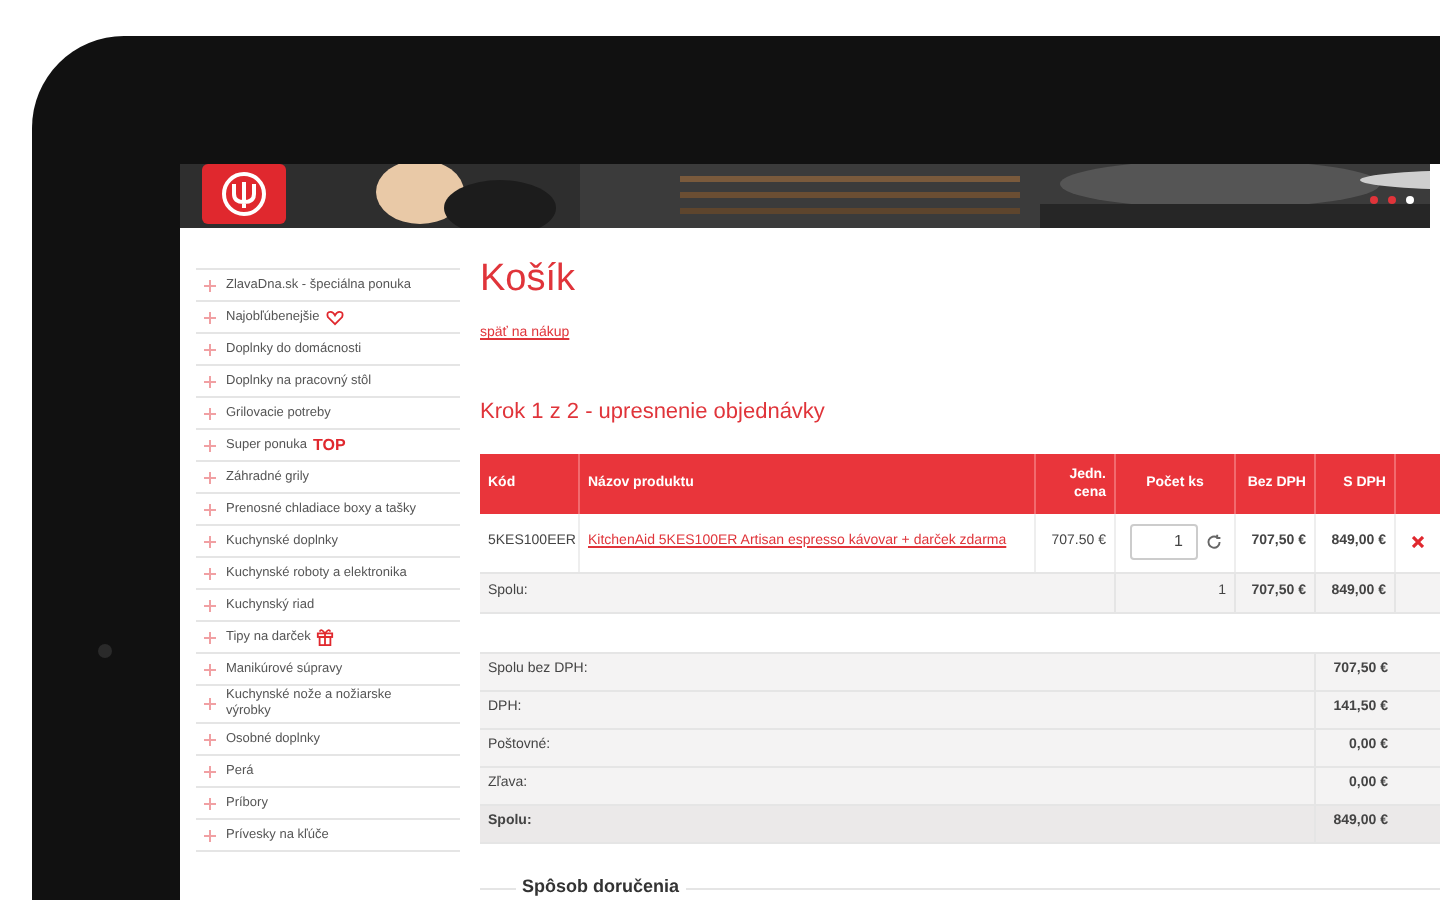 This screenshot has height=900, width=1440. What do you see at coordinates (244, 194) in the screenshot?
I see `logo-icon` at bounding box center [244, 194].